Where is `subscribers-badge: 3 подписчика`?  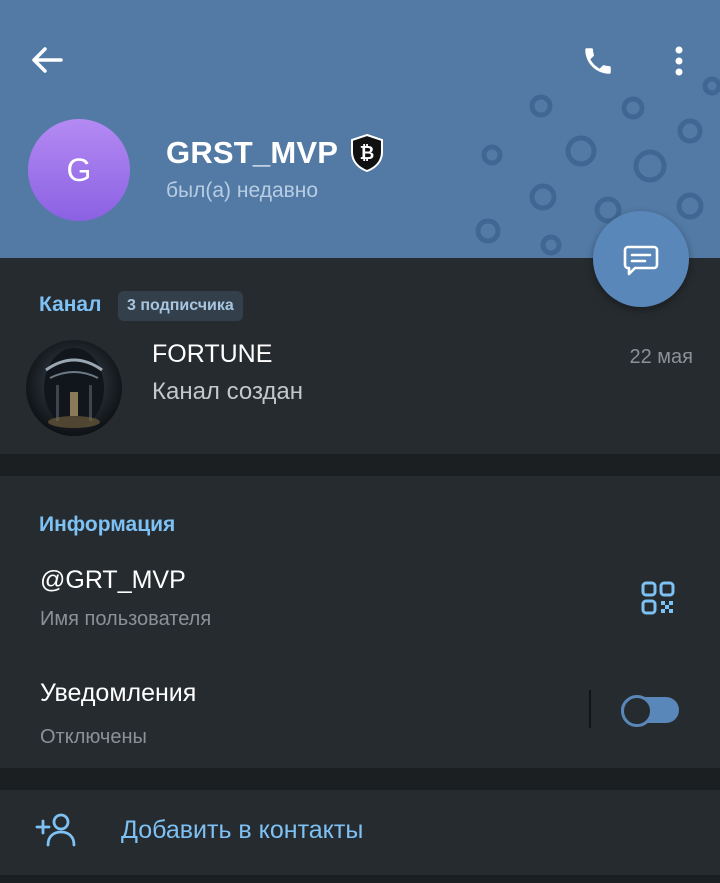 subscribers-badge: 3 подписчика is located at coordinates (180, 306).